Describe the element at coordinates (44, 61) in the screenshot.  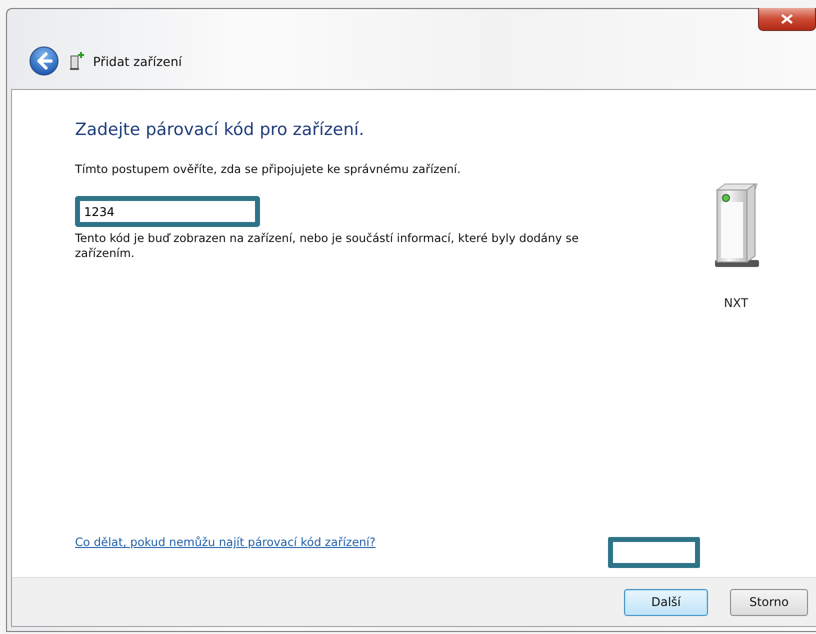
I see `back-button` at that location.